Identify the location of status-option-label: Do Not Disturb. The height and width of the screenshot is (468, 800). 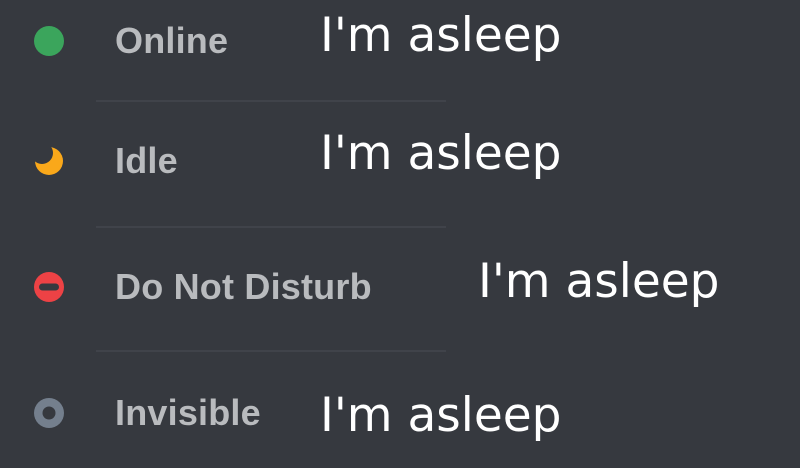
(243, 286).